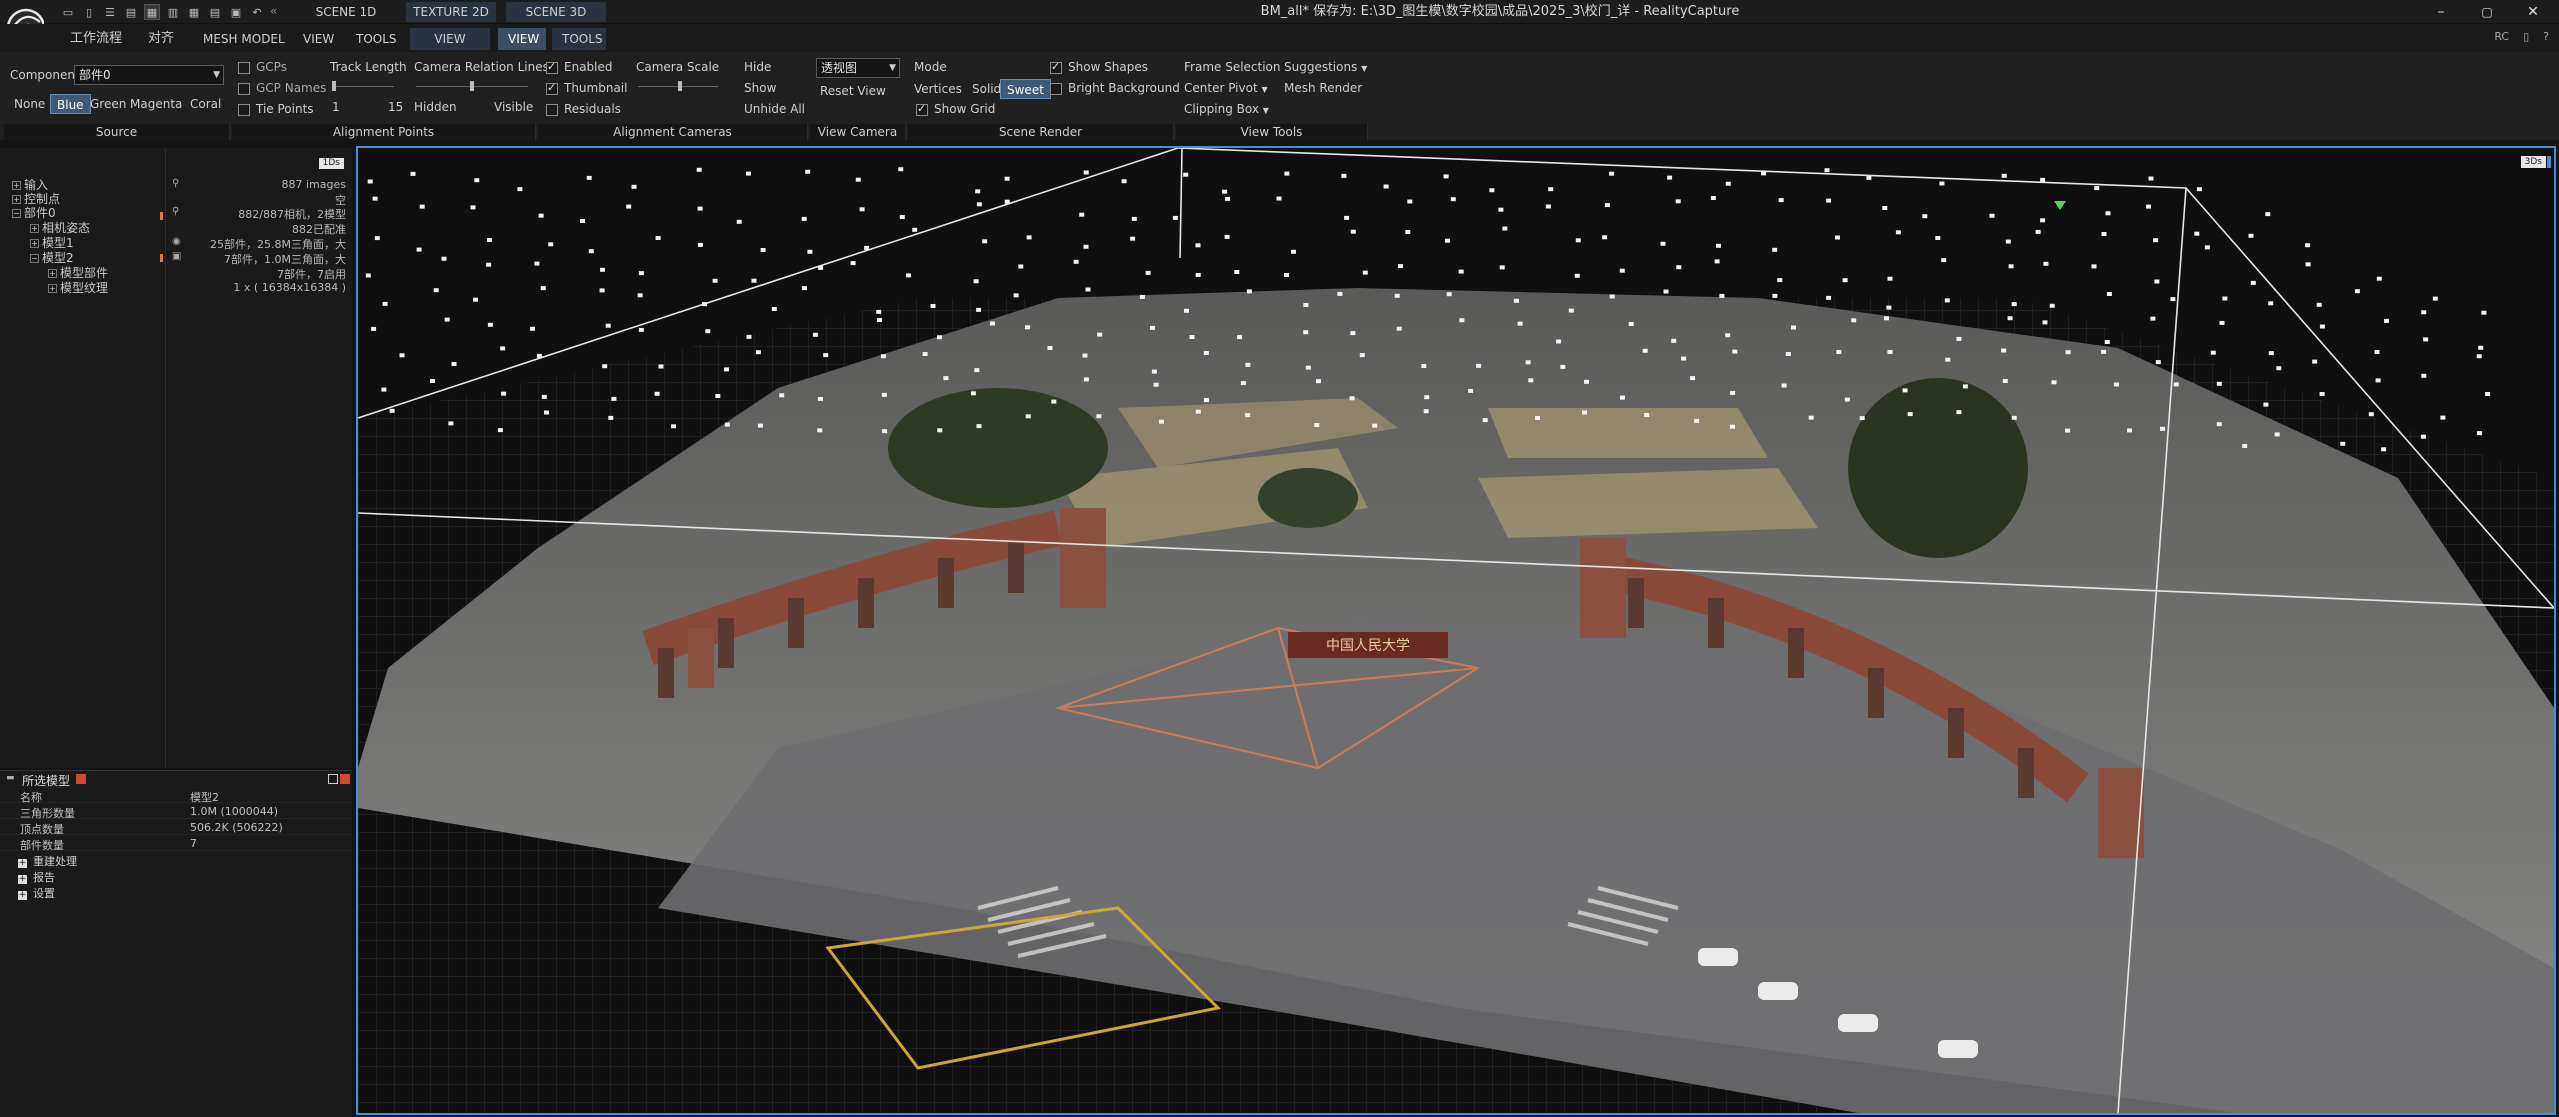 This screenshot has width=2559, height=1117. What do you see at coordinates (556, 12) in the screenshot?
I see `tab-scene-3d: SCENE 3D` at bounding box center [556, 12].